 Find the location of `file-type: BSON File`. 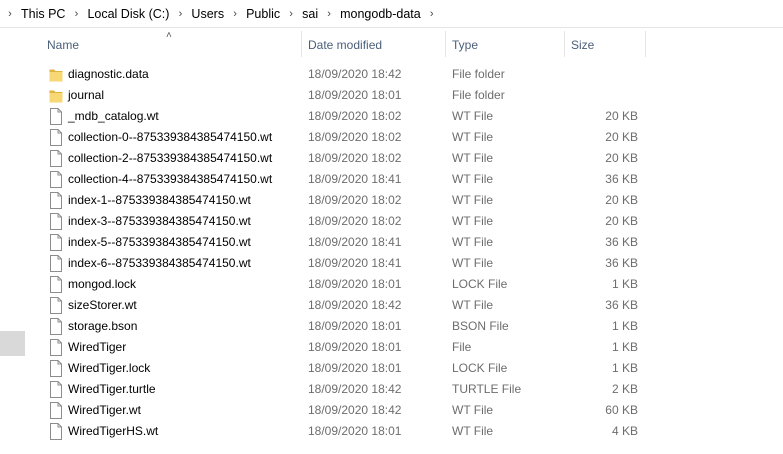

file-type: BSON File is located at coordinates (480, 326).